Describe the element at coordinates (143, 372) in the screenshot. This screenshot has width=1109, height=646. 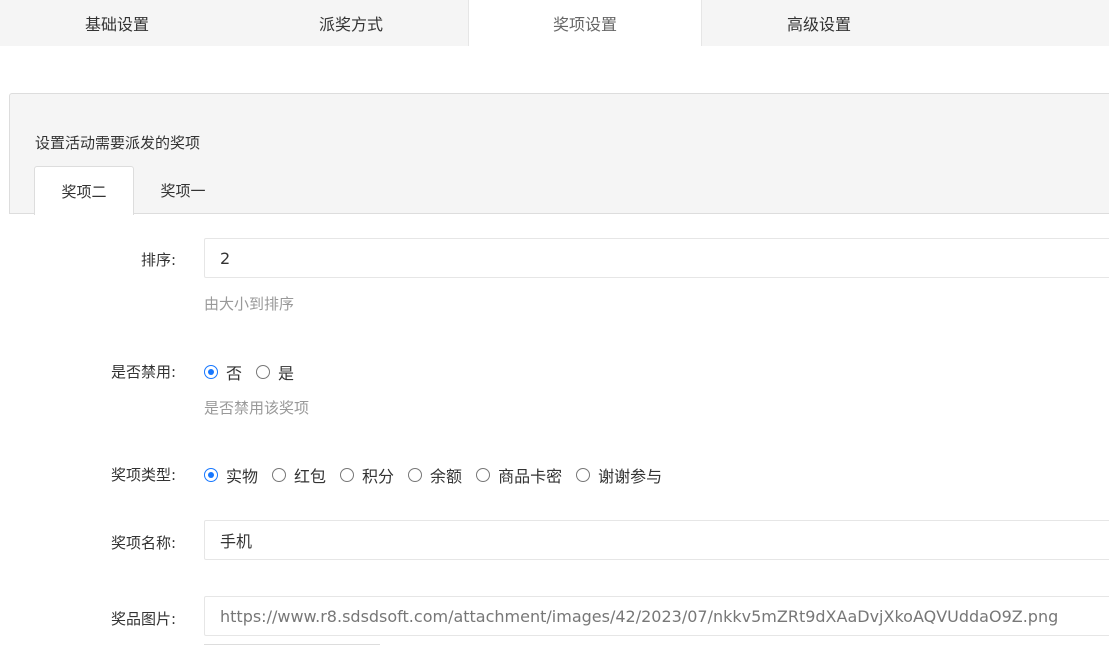
I see `disabled-label: 是否禁用:` at that location.